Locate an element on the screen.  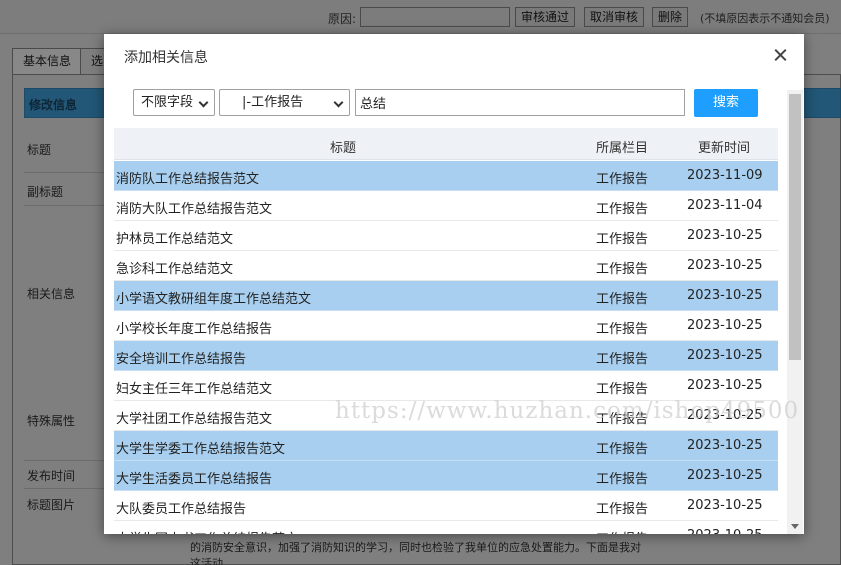
table-row: 大学生学委工作总结报告范文 工作报告 2023-10-25 is located at coordinates (446, 446).